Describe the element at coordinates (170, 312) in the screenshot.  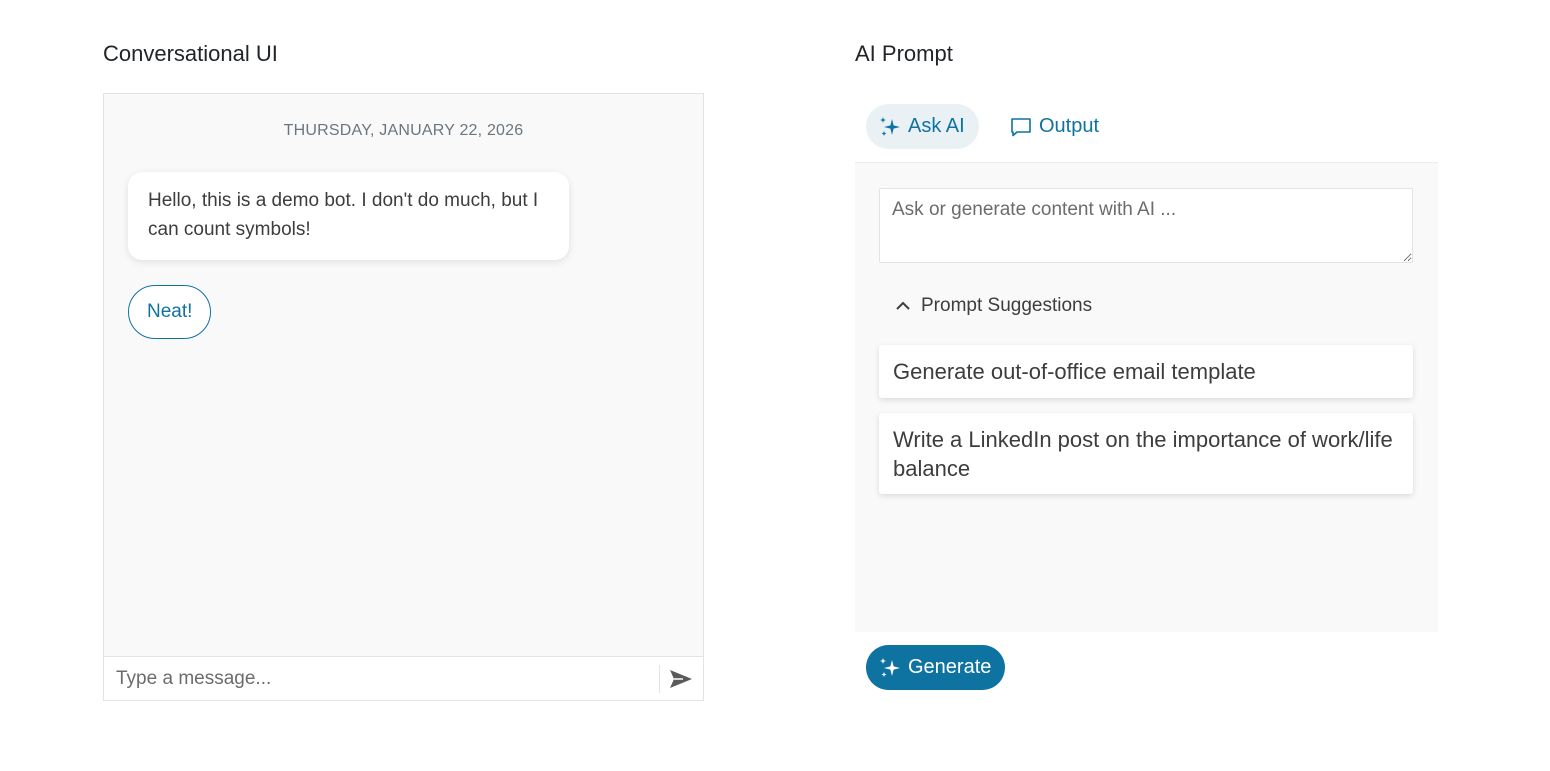
I see `suggested-action-neat: Neat!` at that location.